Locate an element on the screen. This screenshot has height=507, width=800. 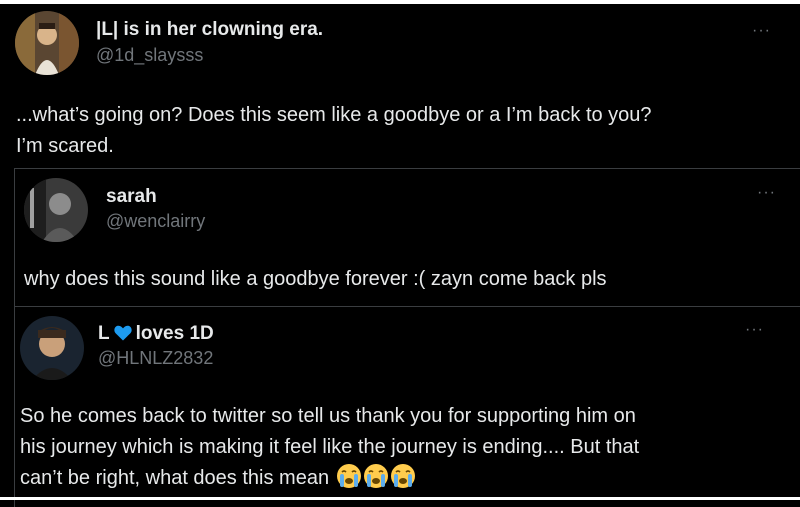
display-name: sarah is located at coordinates (131, 197).